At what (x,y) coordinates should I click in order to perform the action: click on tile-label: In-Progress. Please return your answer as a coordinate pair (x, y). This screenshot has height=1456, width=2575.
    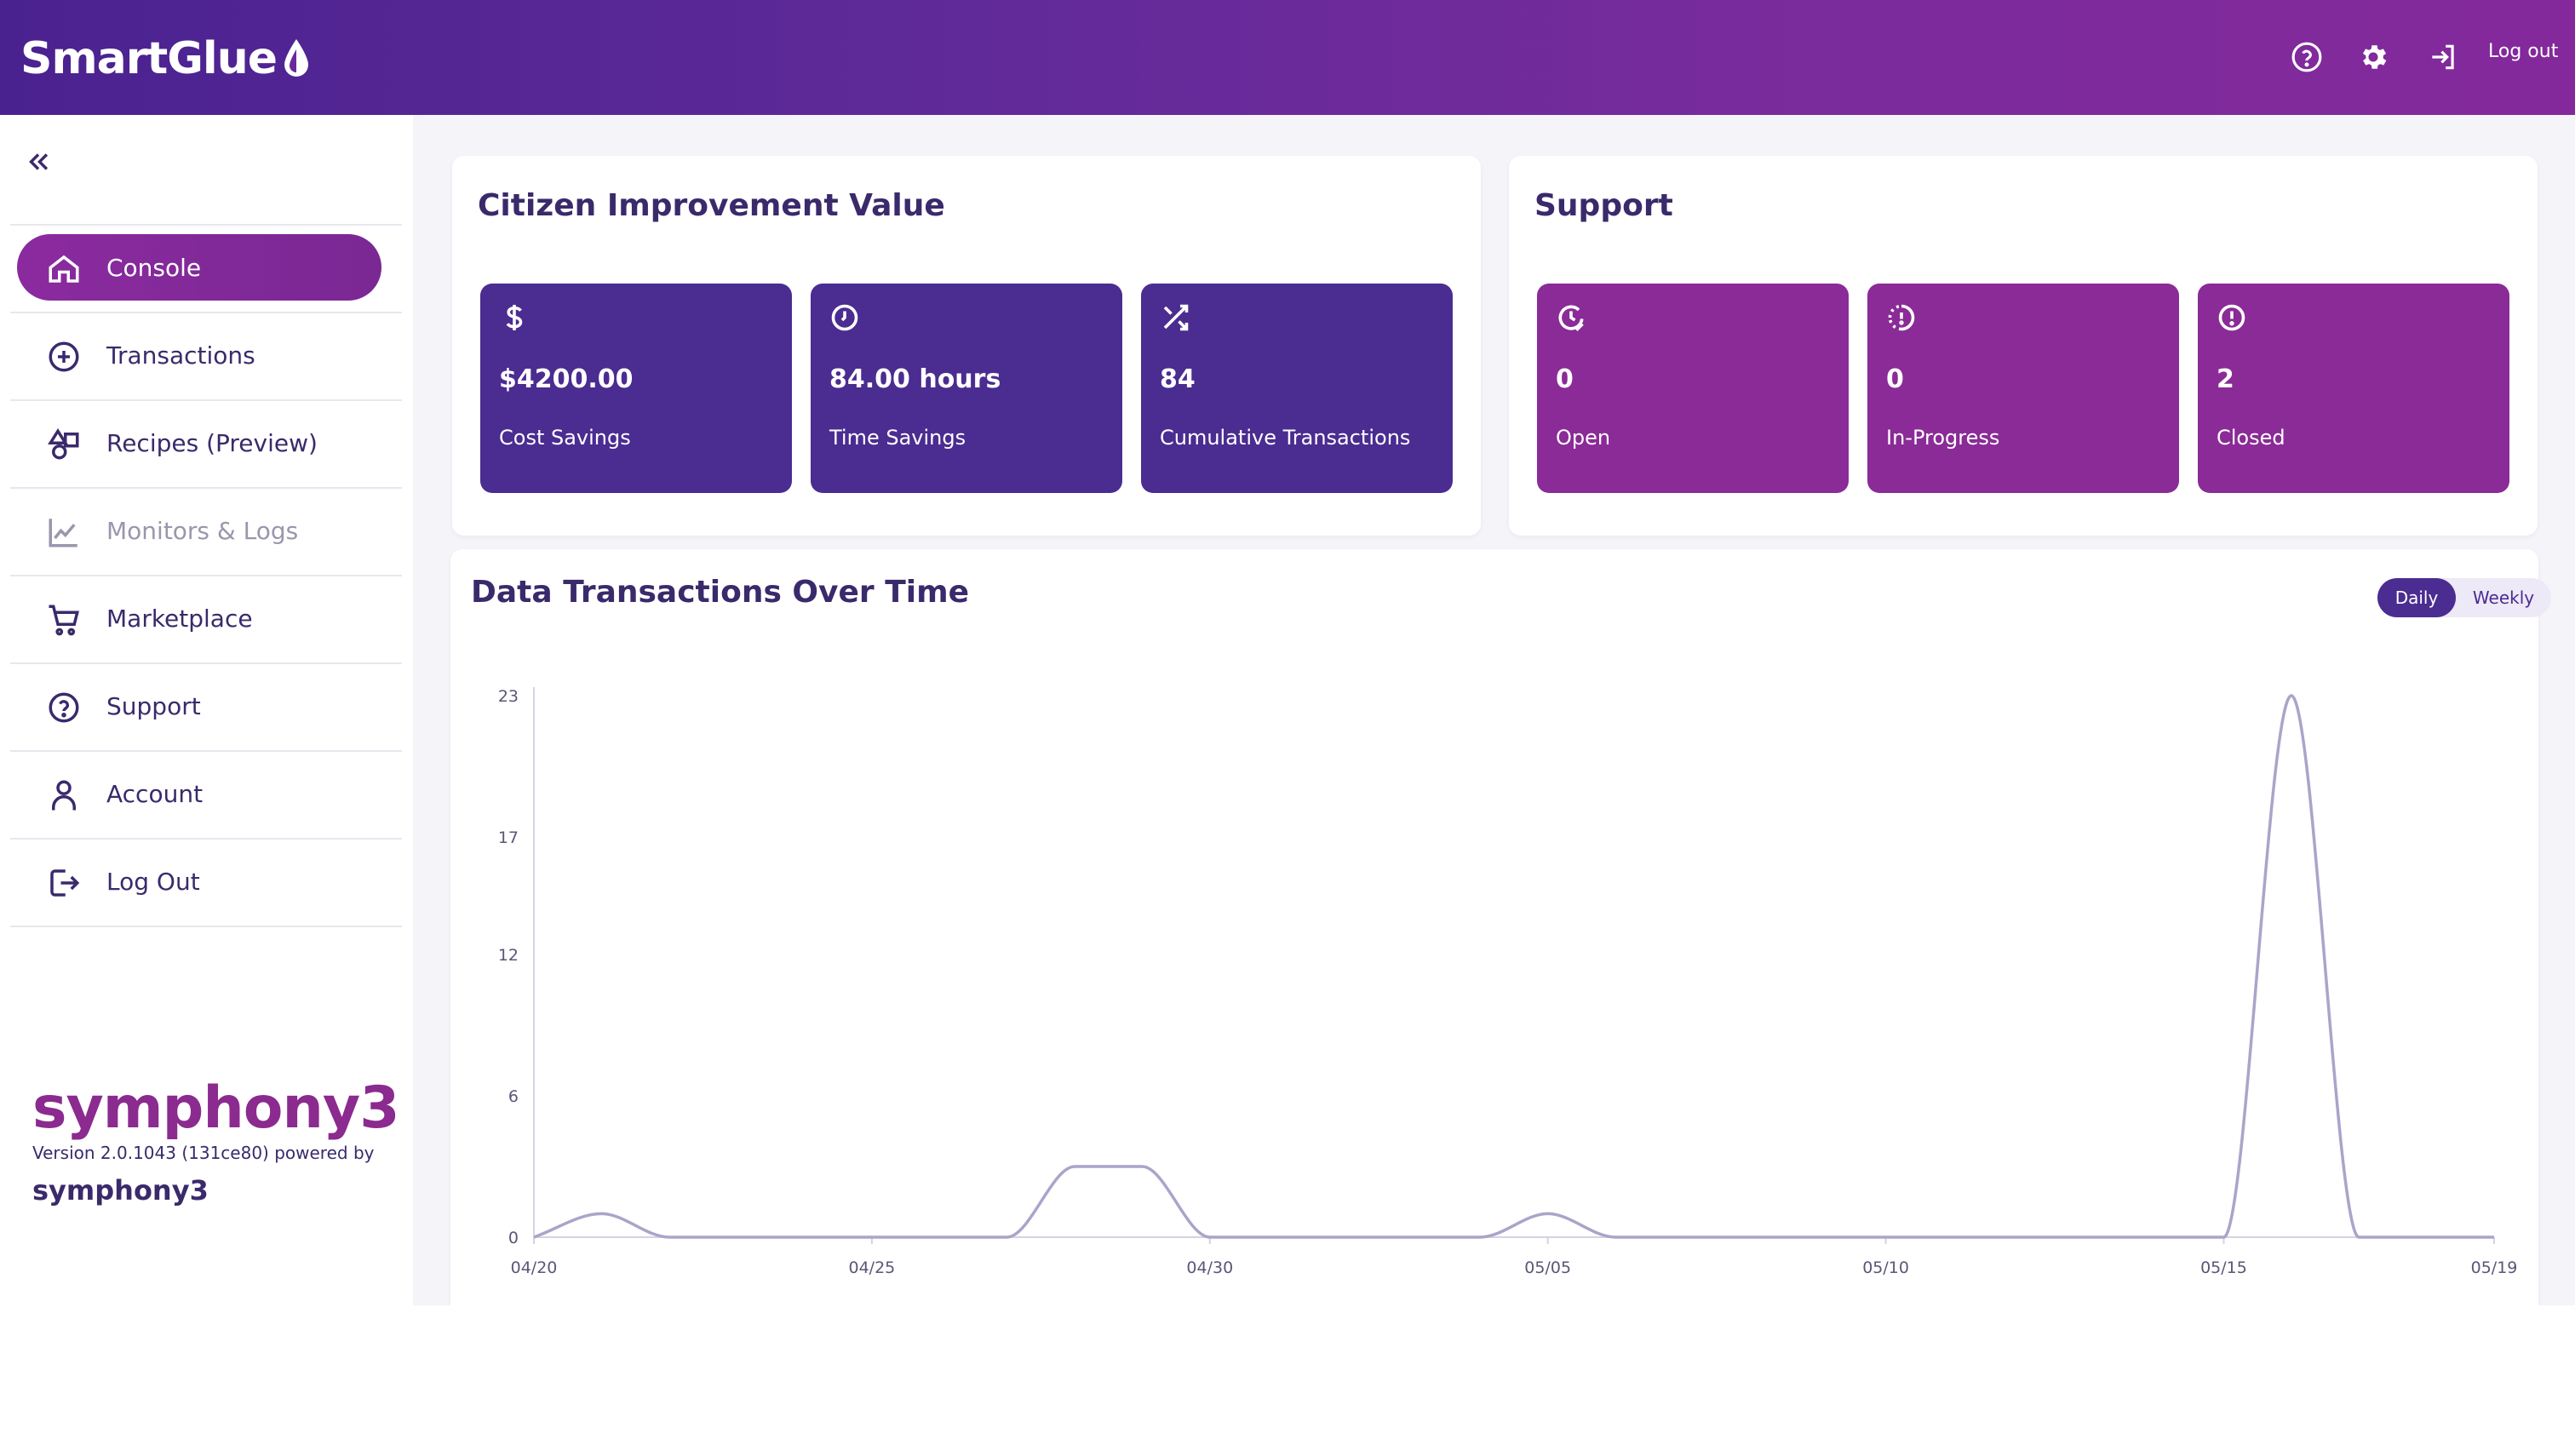
    Looking at the image, I should click on (1943, 438).